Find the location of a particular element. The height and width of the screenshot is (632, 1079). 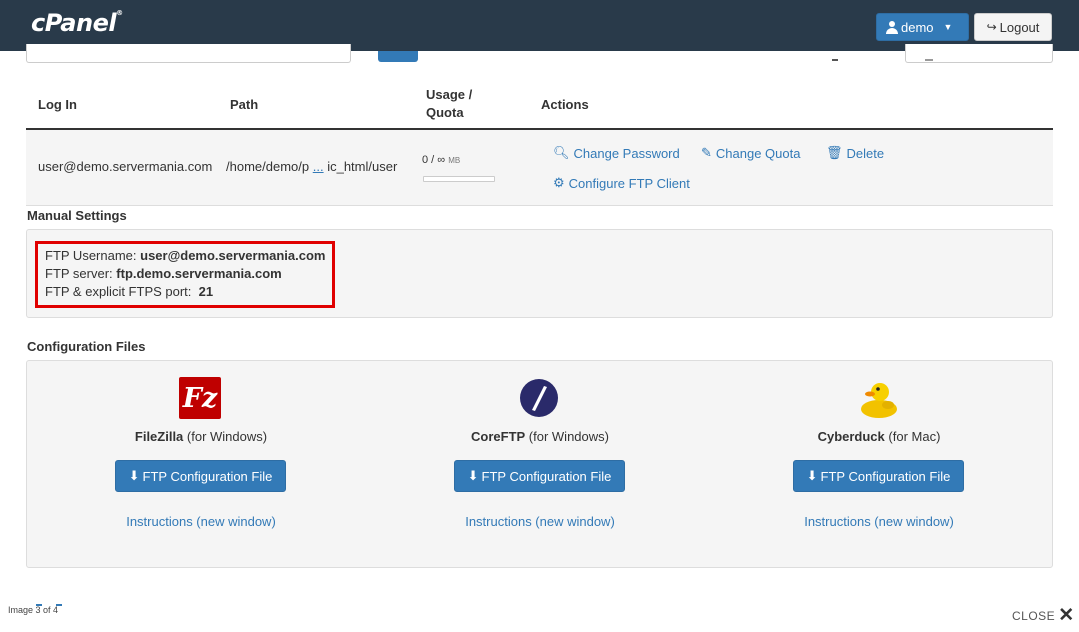

column-header-path: Path is located at coordinates (244, 104).